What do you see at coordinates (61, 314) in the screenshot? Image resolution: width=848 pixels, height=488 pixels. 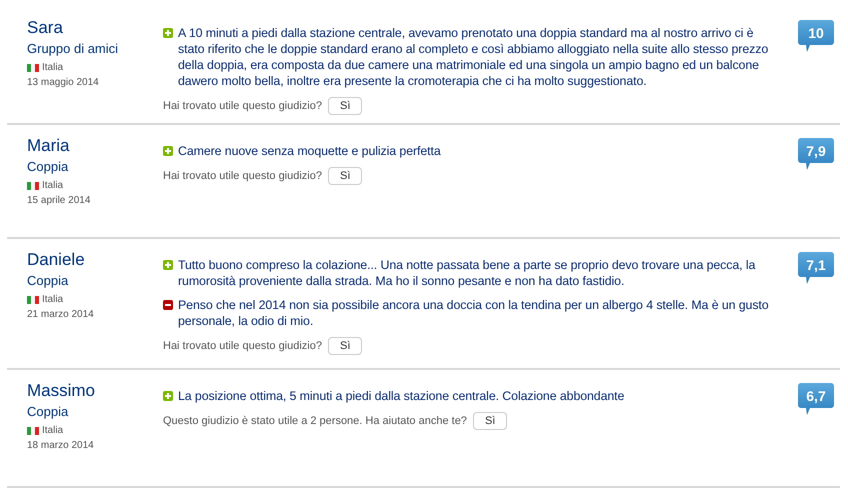 I see `review-date: 21 marzo 2014` at bounding box center [61, 314].